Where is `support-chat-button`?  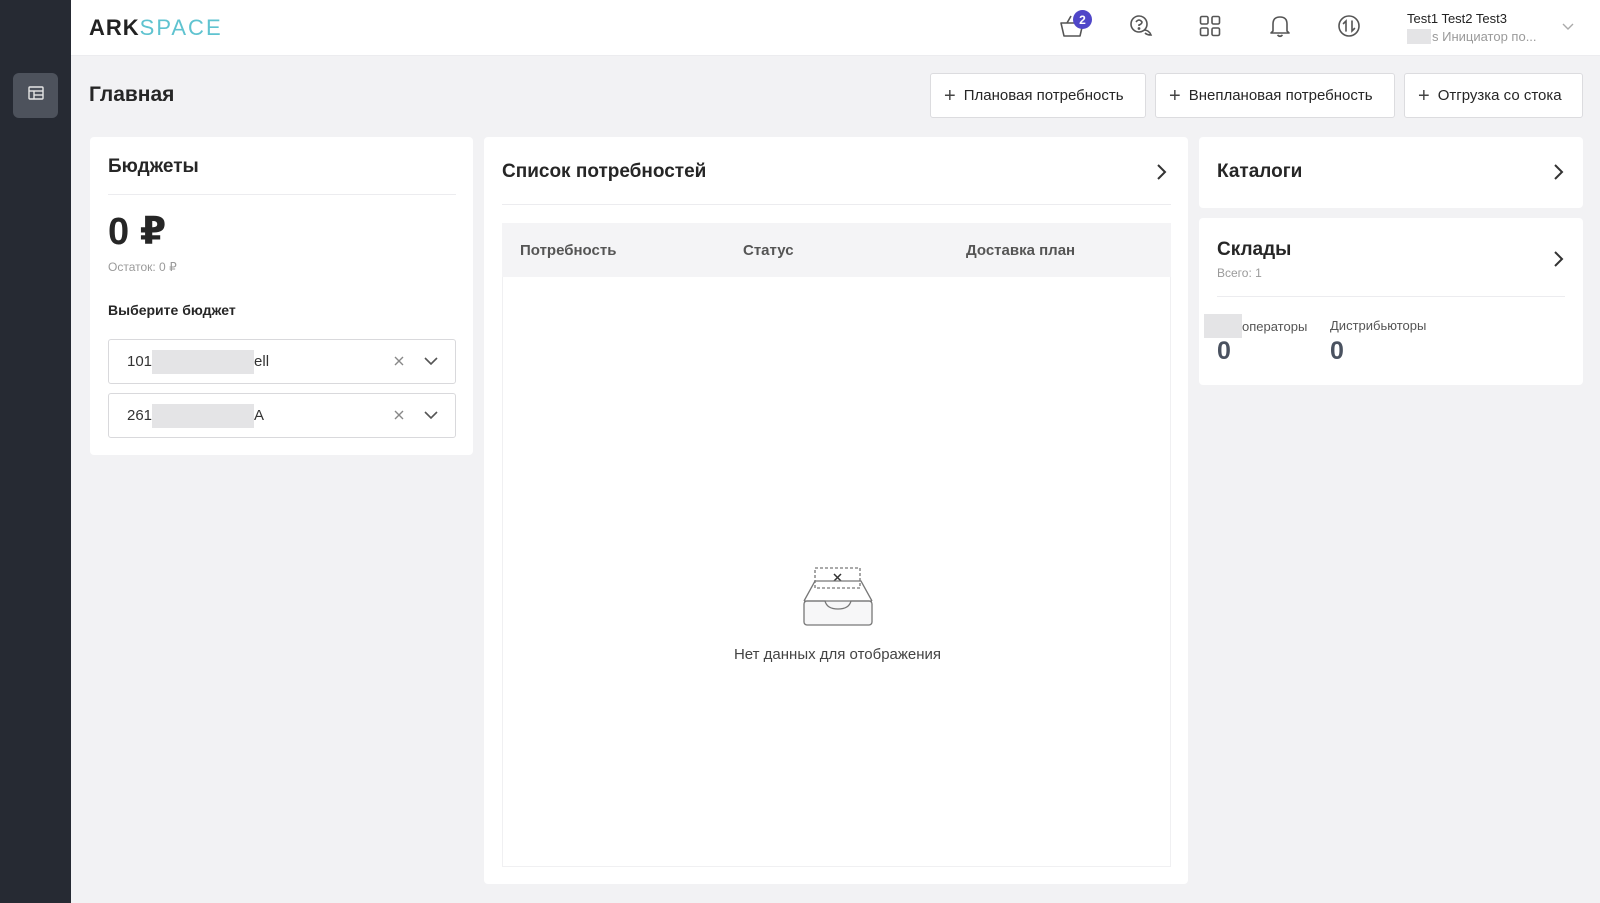 support-chat-button is located at coordinates (1141, 28).